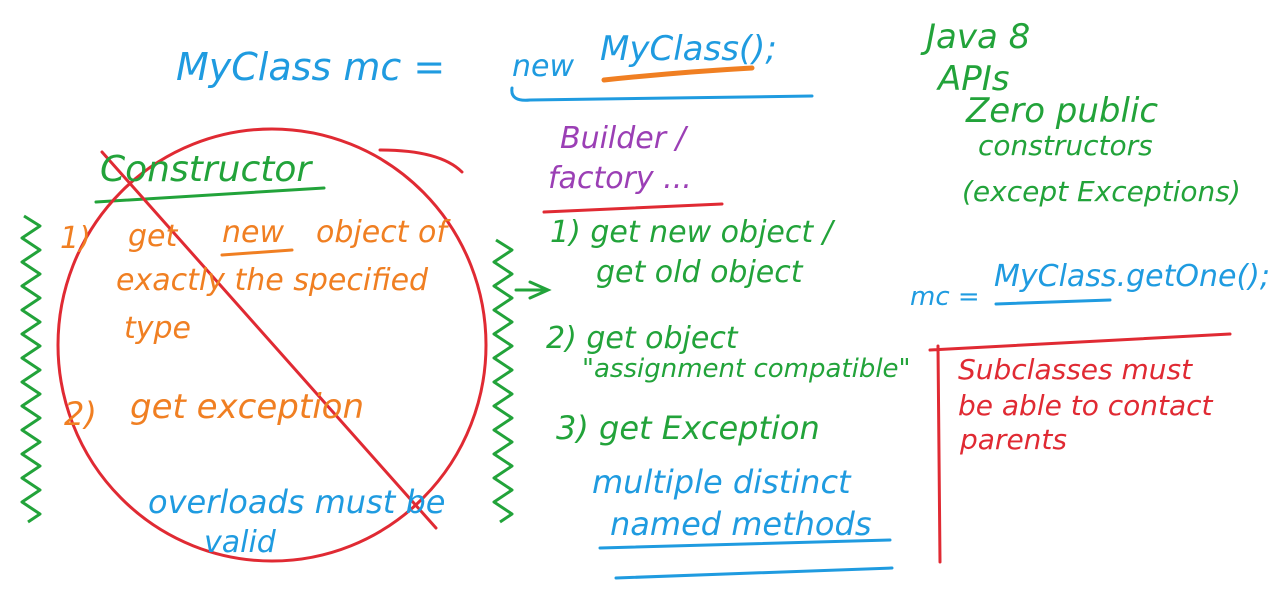 The width and height of the screenshot is (1268, 590). What do you see at coordinates (421, 161) in the screenshot?
I see `prohibit-circle-tail` at bounding box center [421, 161].